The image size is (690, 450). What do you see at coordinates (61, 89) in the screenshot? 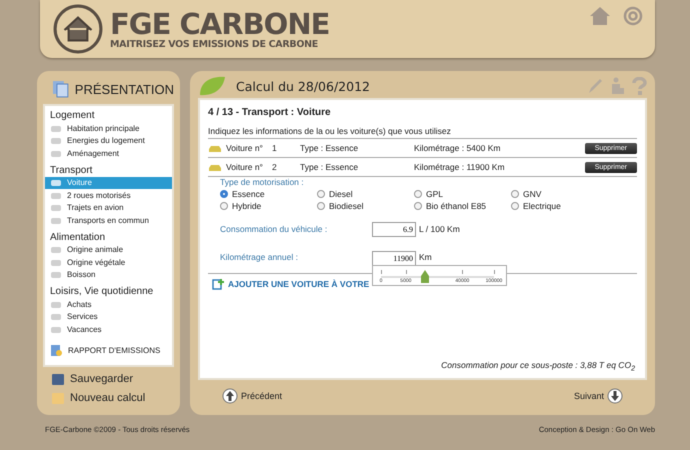
I see `documents-icon` at bounding box center [61, 89].